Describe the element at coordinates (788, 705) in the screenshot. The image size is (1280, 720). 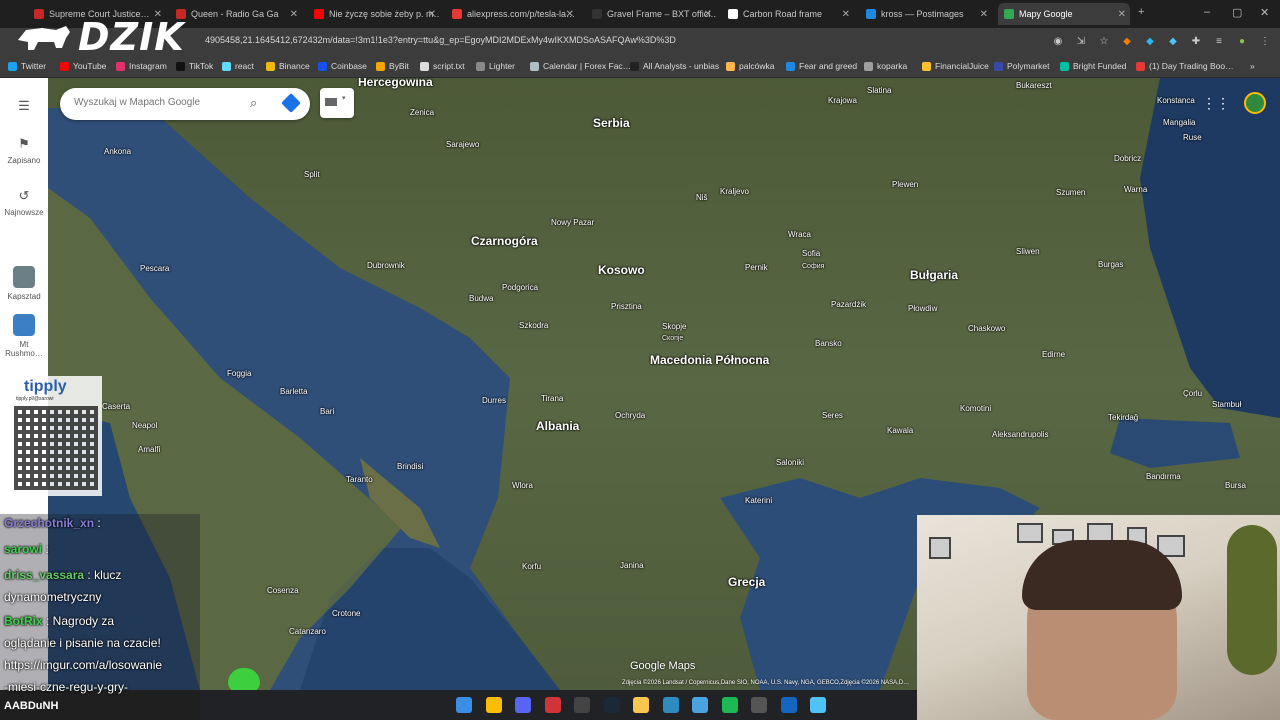
I see `xtb-icon` at that location.